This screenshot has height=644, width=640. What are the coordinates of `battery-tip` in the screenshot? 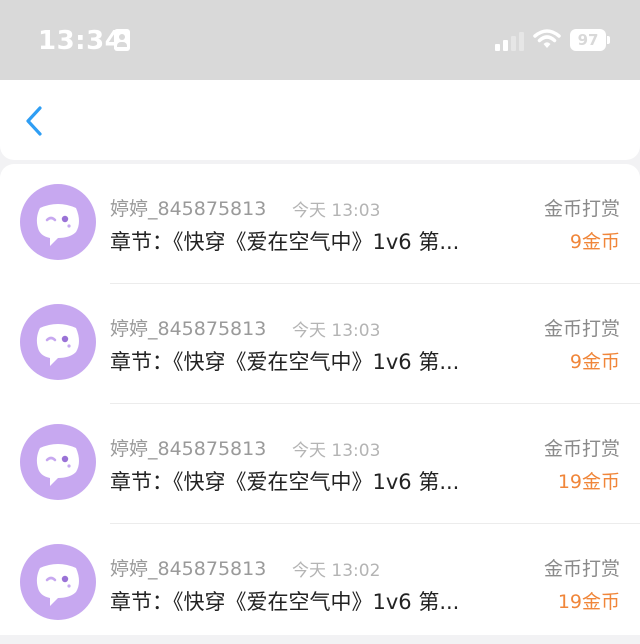 It's located at (608, 40).